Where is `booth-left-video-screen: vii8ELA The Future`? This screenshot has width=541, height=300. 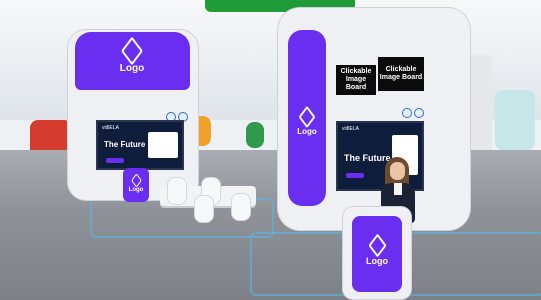
booth-left-video-screen: vii8ELA The Future is located at coordinates (140, 145).